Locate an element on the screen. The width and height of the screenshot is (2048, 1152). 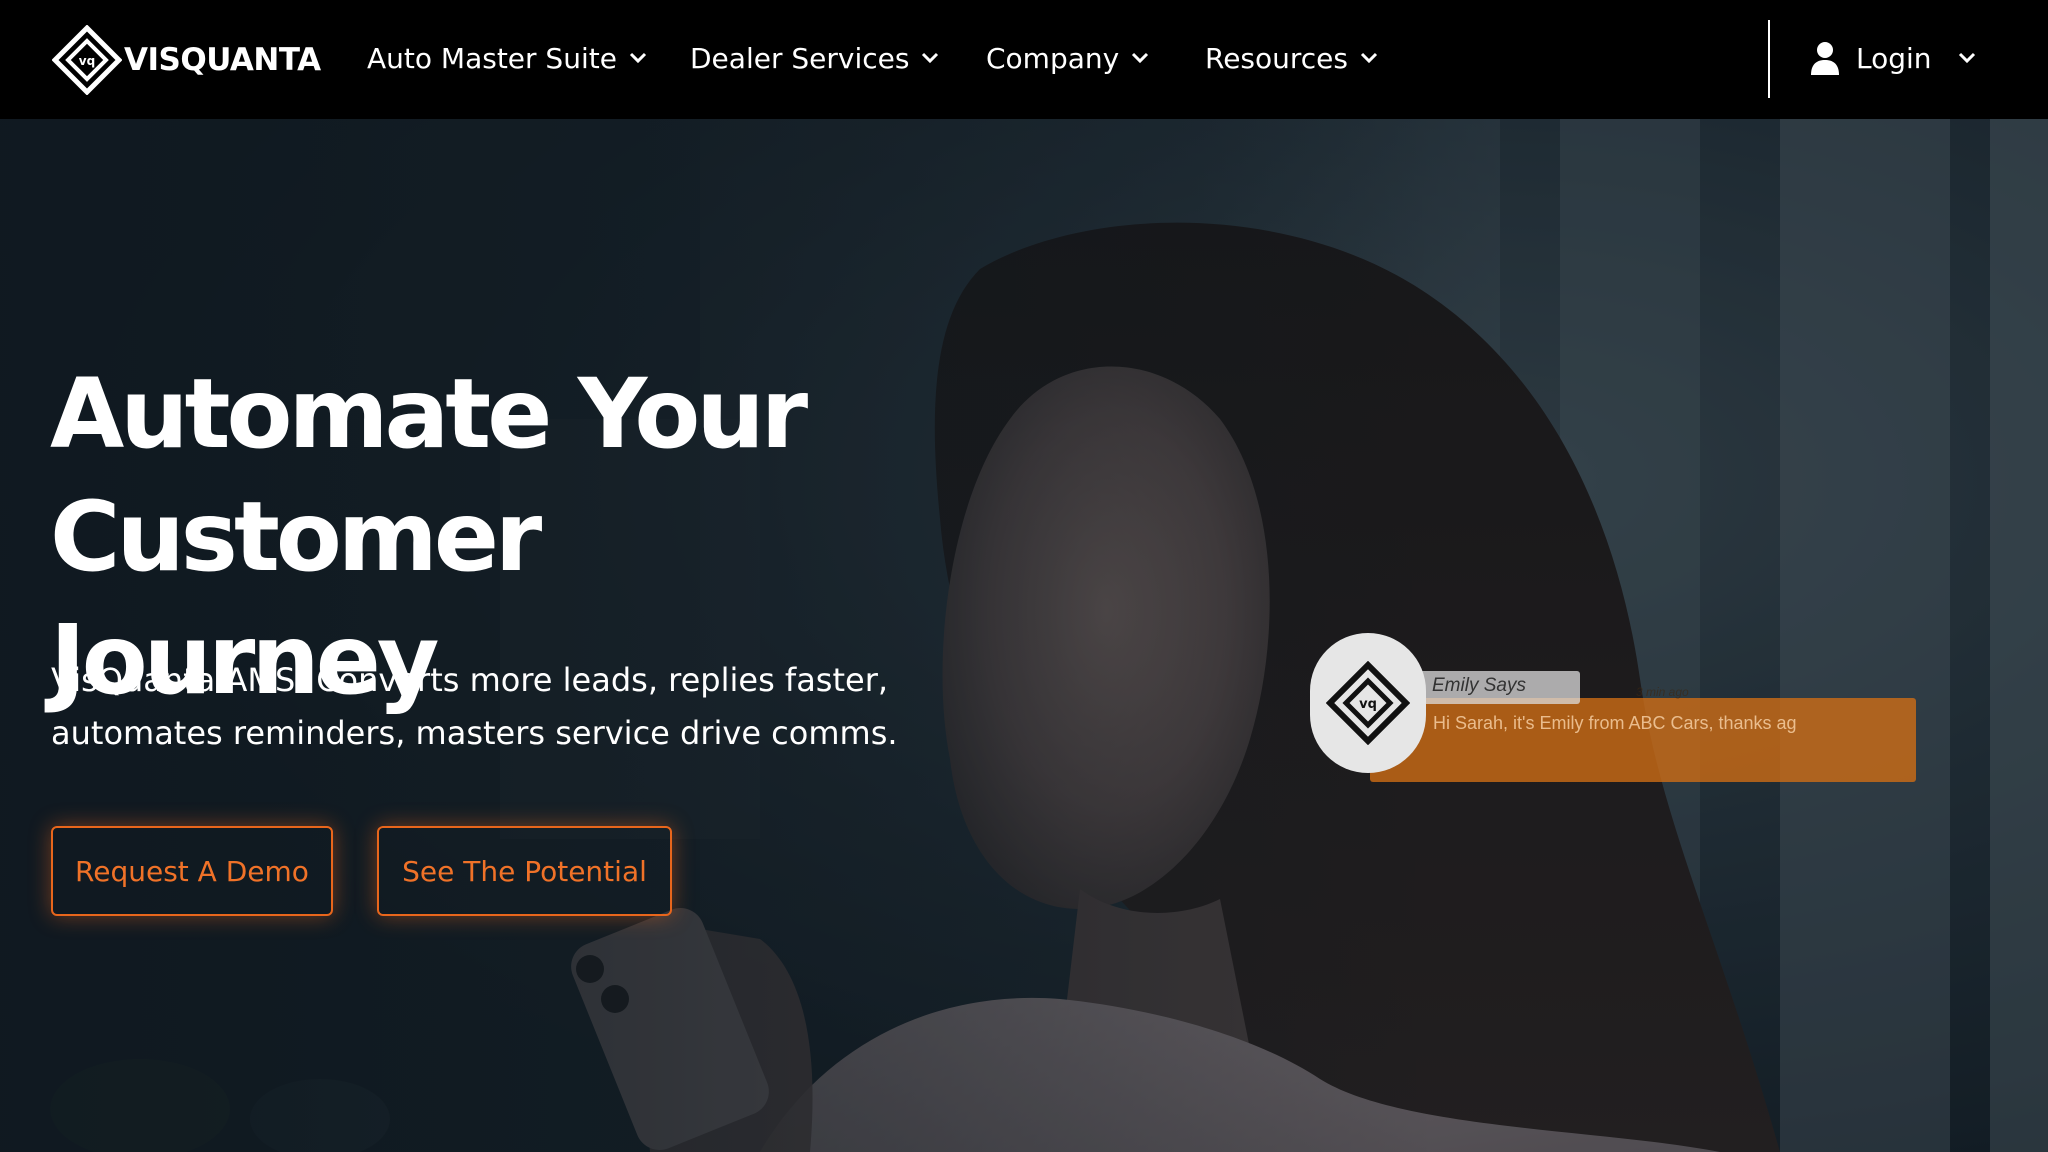
login-label: Login is located at coordinates (1894, 58).